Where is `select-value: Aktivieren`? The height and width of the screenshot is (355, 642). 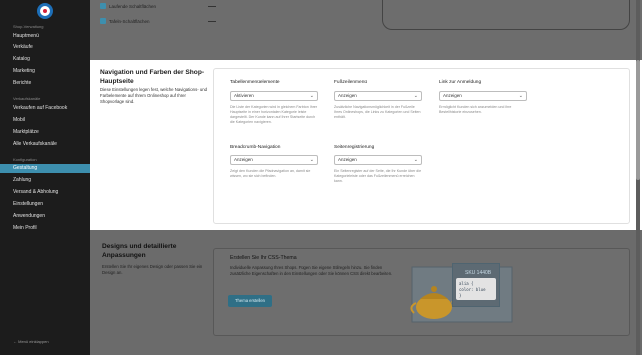
select-value: Aktivieren is located at coordinates (244, 95).